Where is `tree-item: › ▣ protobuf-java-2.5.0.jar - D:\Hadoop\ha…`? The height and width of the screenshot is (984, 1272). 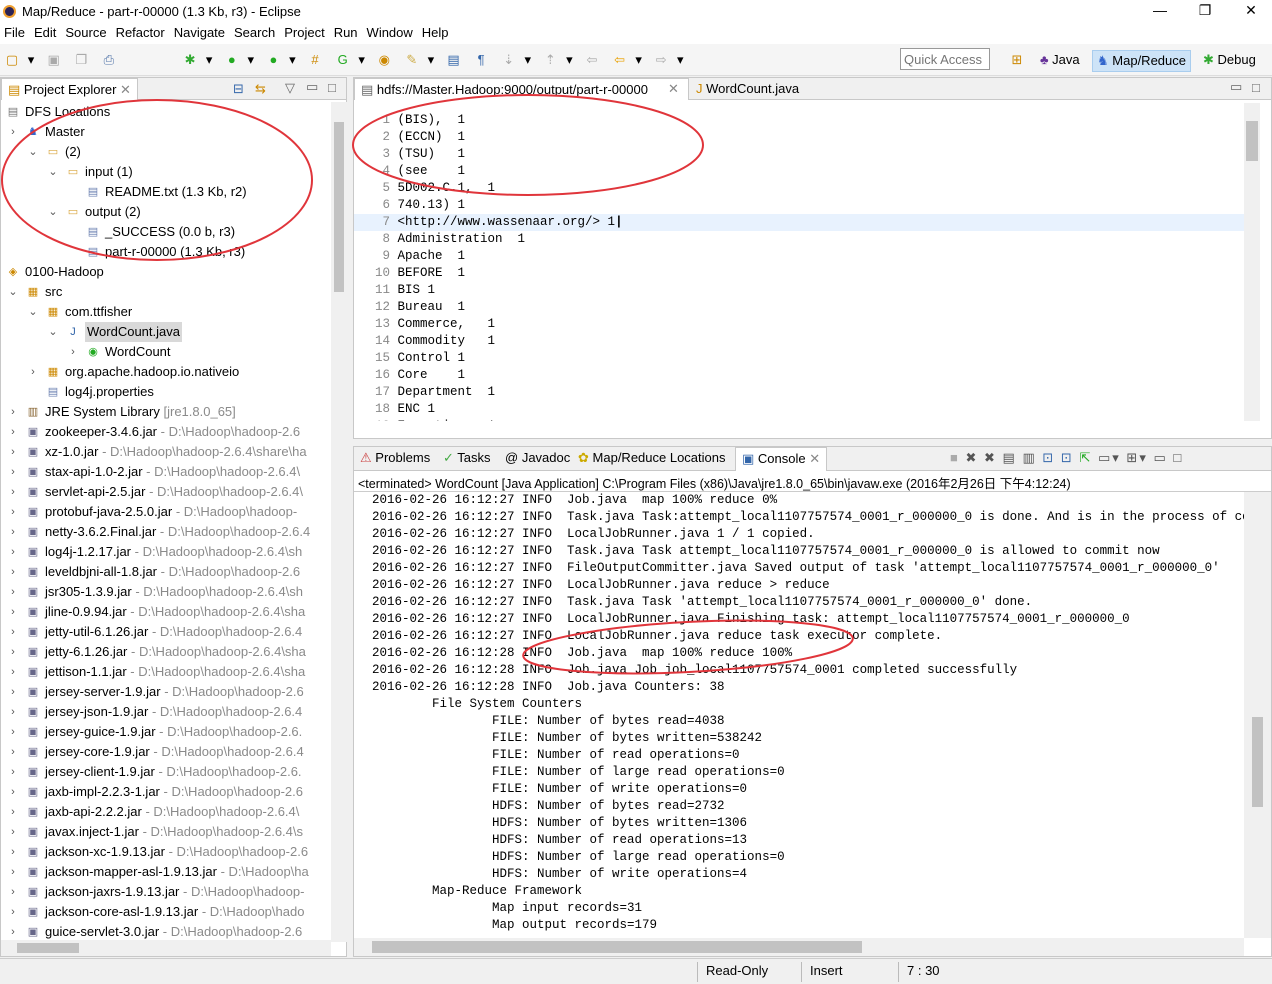 tree-item: › ▣ protobuf-java-2.5.0.jar - D:\Hadoop\ha… is located at coordinates (166, 512).